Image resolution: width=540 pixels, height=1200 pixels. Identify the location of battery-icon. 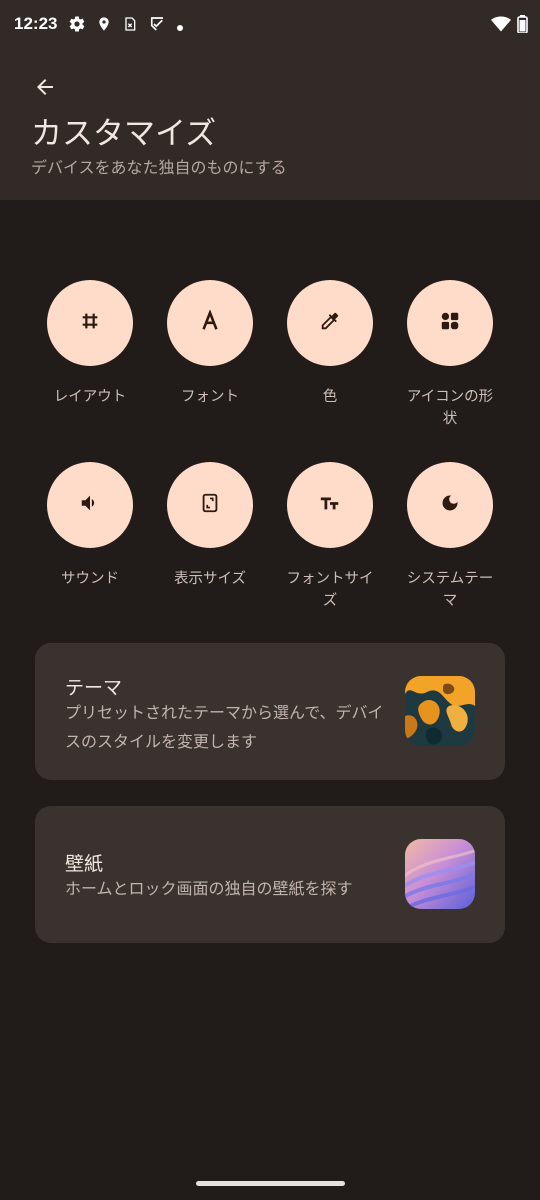
(522, 26).